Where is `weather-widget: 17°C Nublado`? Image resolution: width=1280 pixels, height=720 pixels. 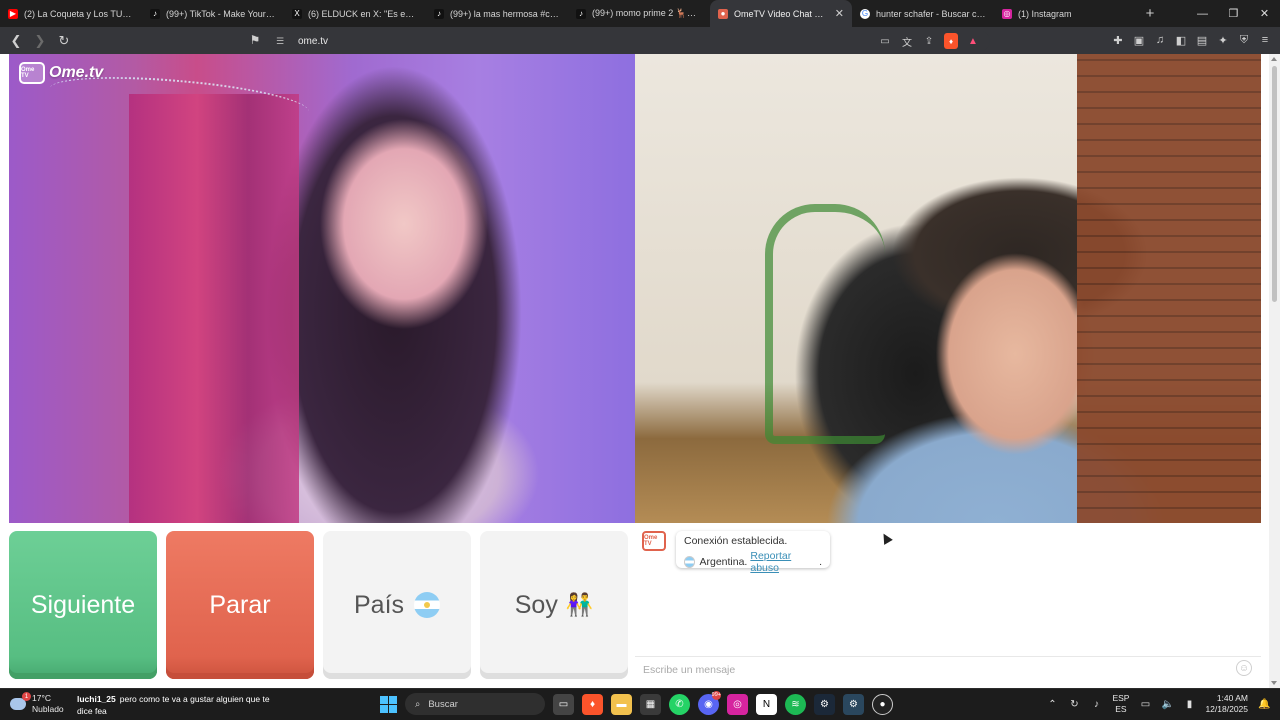
weather-widget: 17°C Nublado is located at coordinates (37, 703).